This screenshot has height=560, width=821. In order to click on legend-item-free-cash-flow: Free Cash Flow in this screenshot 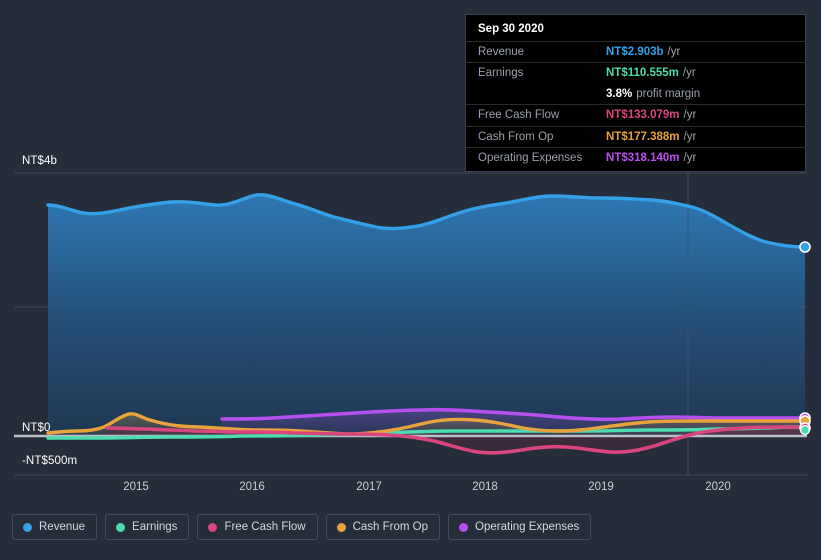, I will do `click(257, 527)`.